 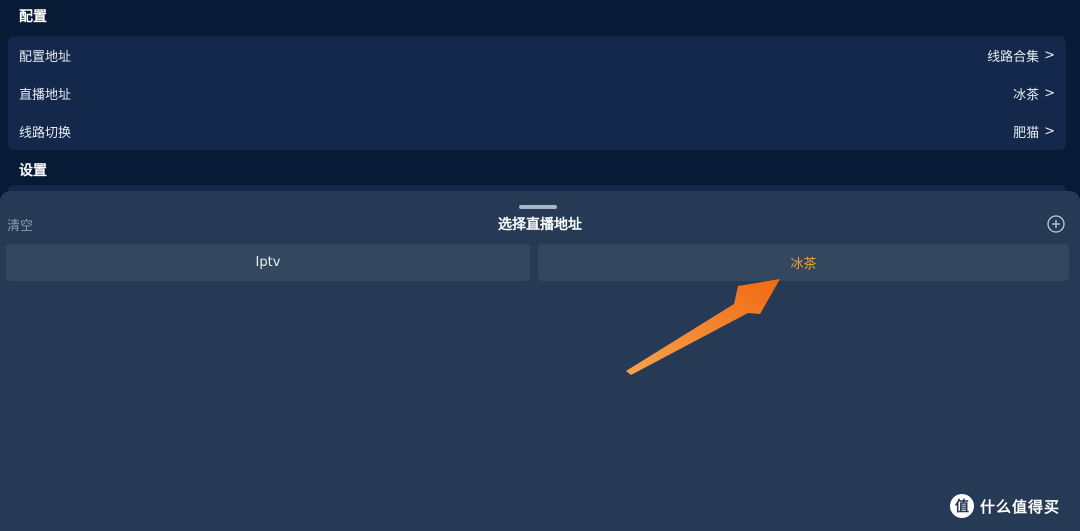 I want to click on watermark: 值 什么值得买, so click(x=1005, y=506).